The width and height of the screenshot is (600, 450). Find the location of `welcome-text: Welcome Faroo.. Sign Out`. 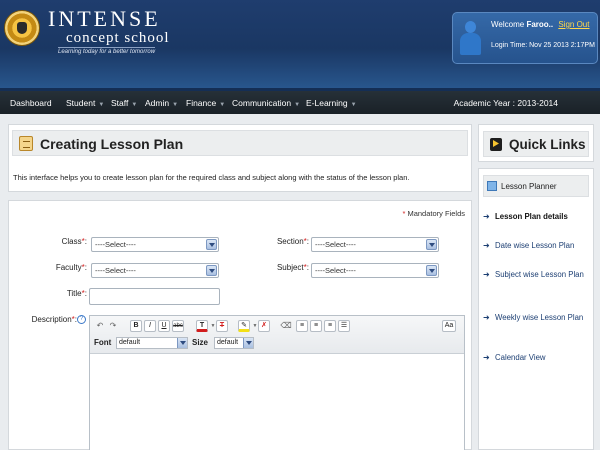

welcome-text: Welcome Faroo.. Sign Out is located at coordinates (540, 24).